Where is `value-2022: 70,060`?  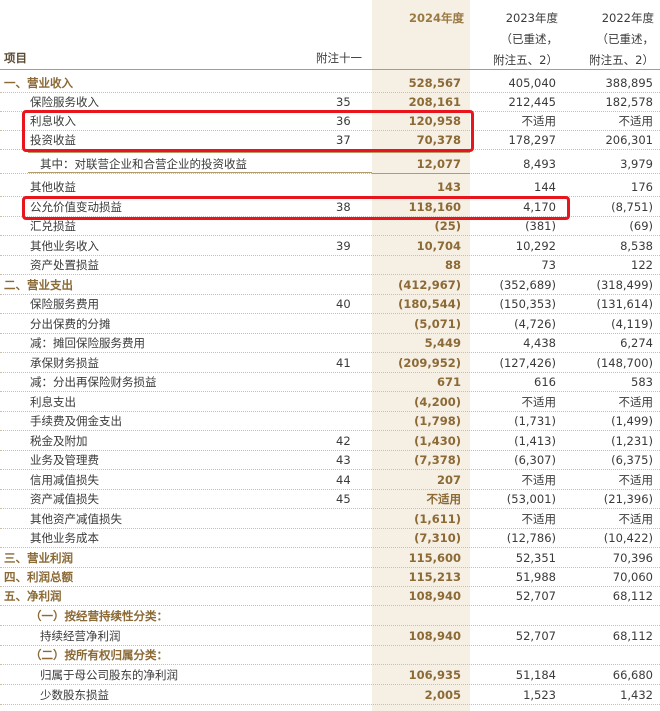
value-2022: 70,060 is located at coordinates (632, 577).